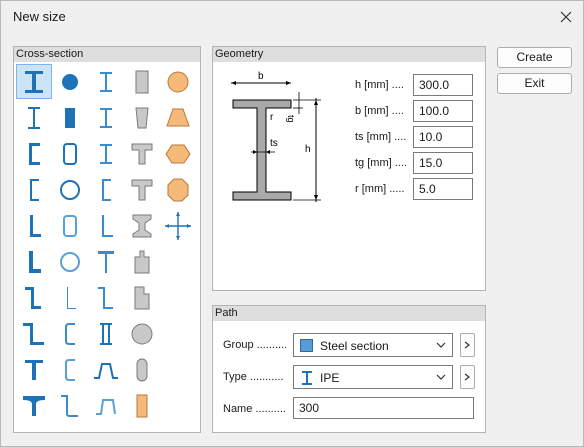  What do you see at coordinates (106, 261) in the screenshot?
I see `cross-section-tee-thin-button` at bounding box center [106, 261].